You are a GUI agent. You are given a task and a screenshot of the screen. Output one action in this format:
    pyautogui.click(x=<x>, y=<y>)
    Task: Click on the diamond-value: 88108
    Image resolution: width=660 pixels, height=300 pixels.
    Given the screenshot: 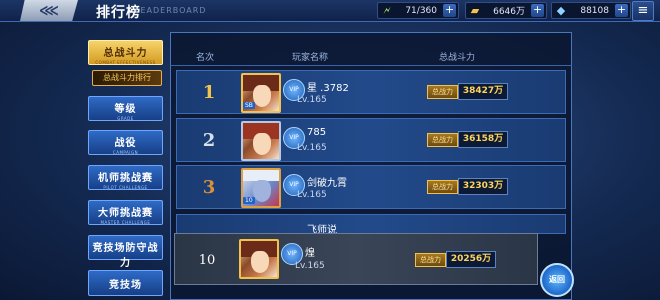 What is the action you would take?
    pyautogui.click(x=594, y=10)
    